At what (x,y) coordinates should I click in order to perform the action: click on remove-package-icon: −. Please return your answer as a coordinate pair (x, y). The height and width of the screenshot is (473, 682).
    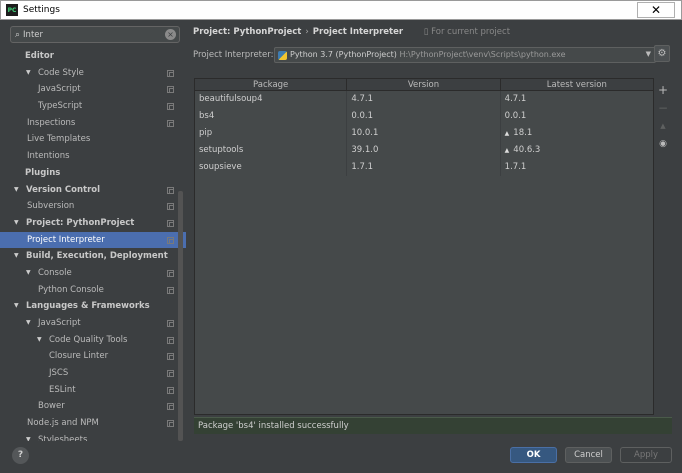
    Looking at the image, I should click on (663, 108).